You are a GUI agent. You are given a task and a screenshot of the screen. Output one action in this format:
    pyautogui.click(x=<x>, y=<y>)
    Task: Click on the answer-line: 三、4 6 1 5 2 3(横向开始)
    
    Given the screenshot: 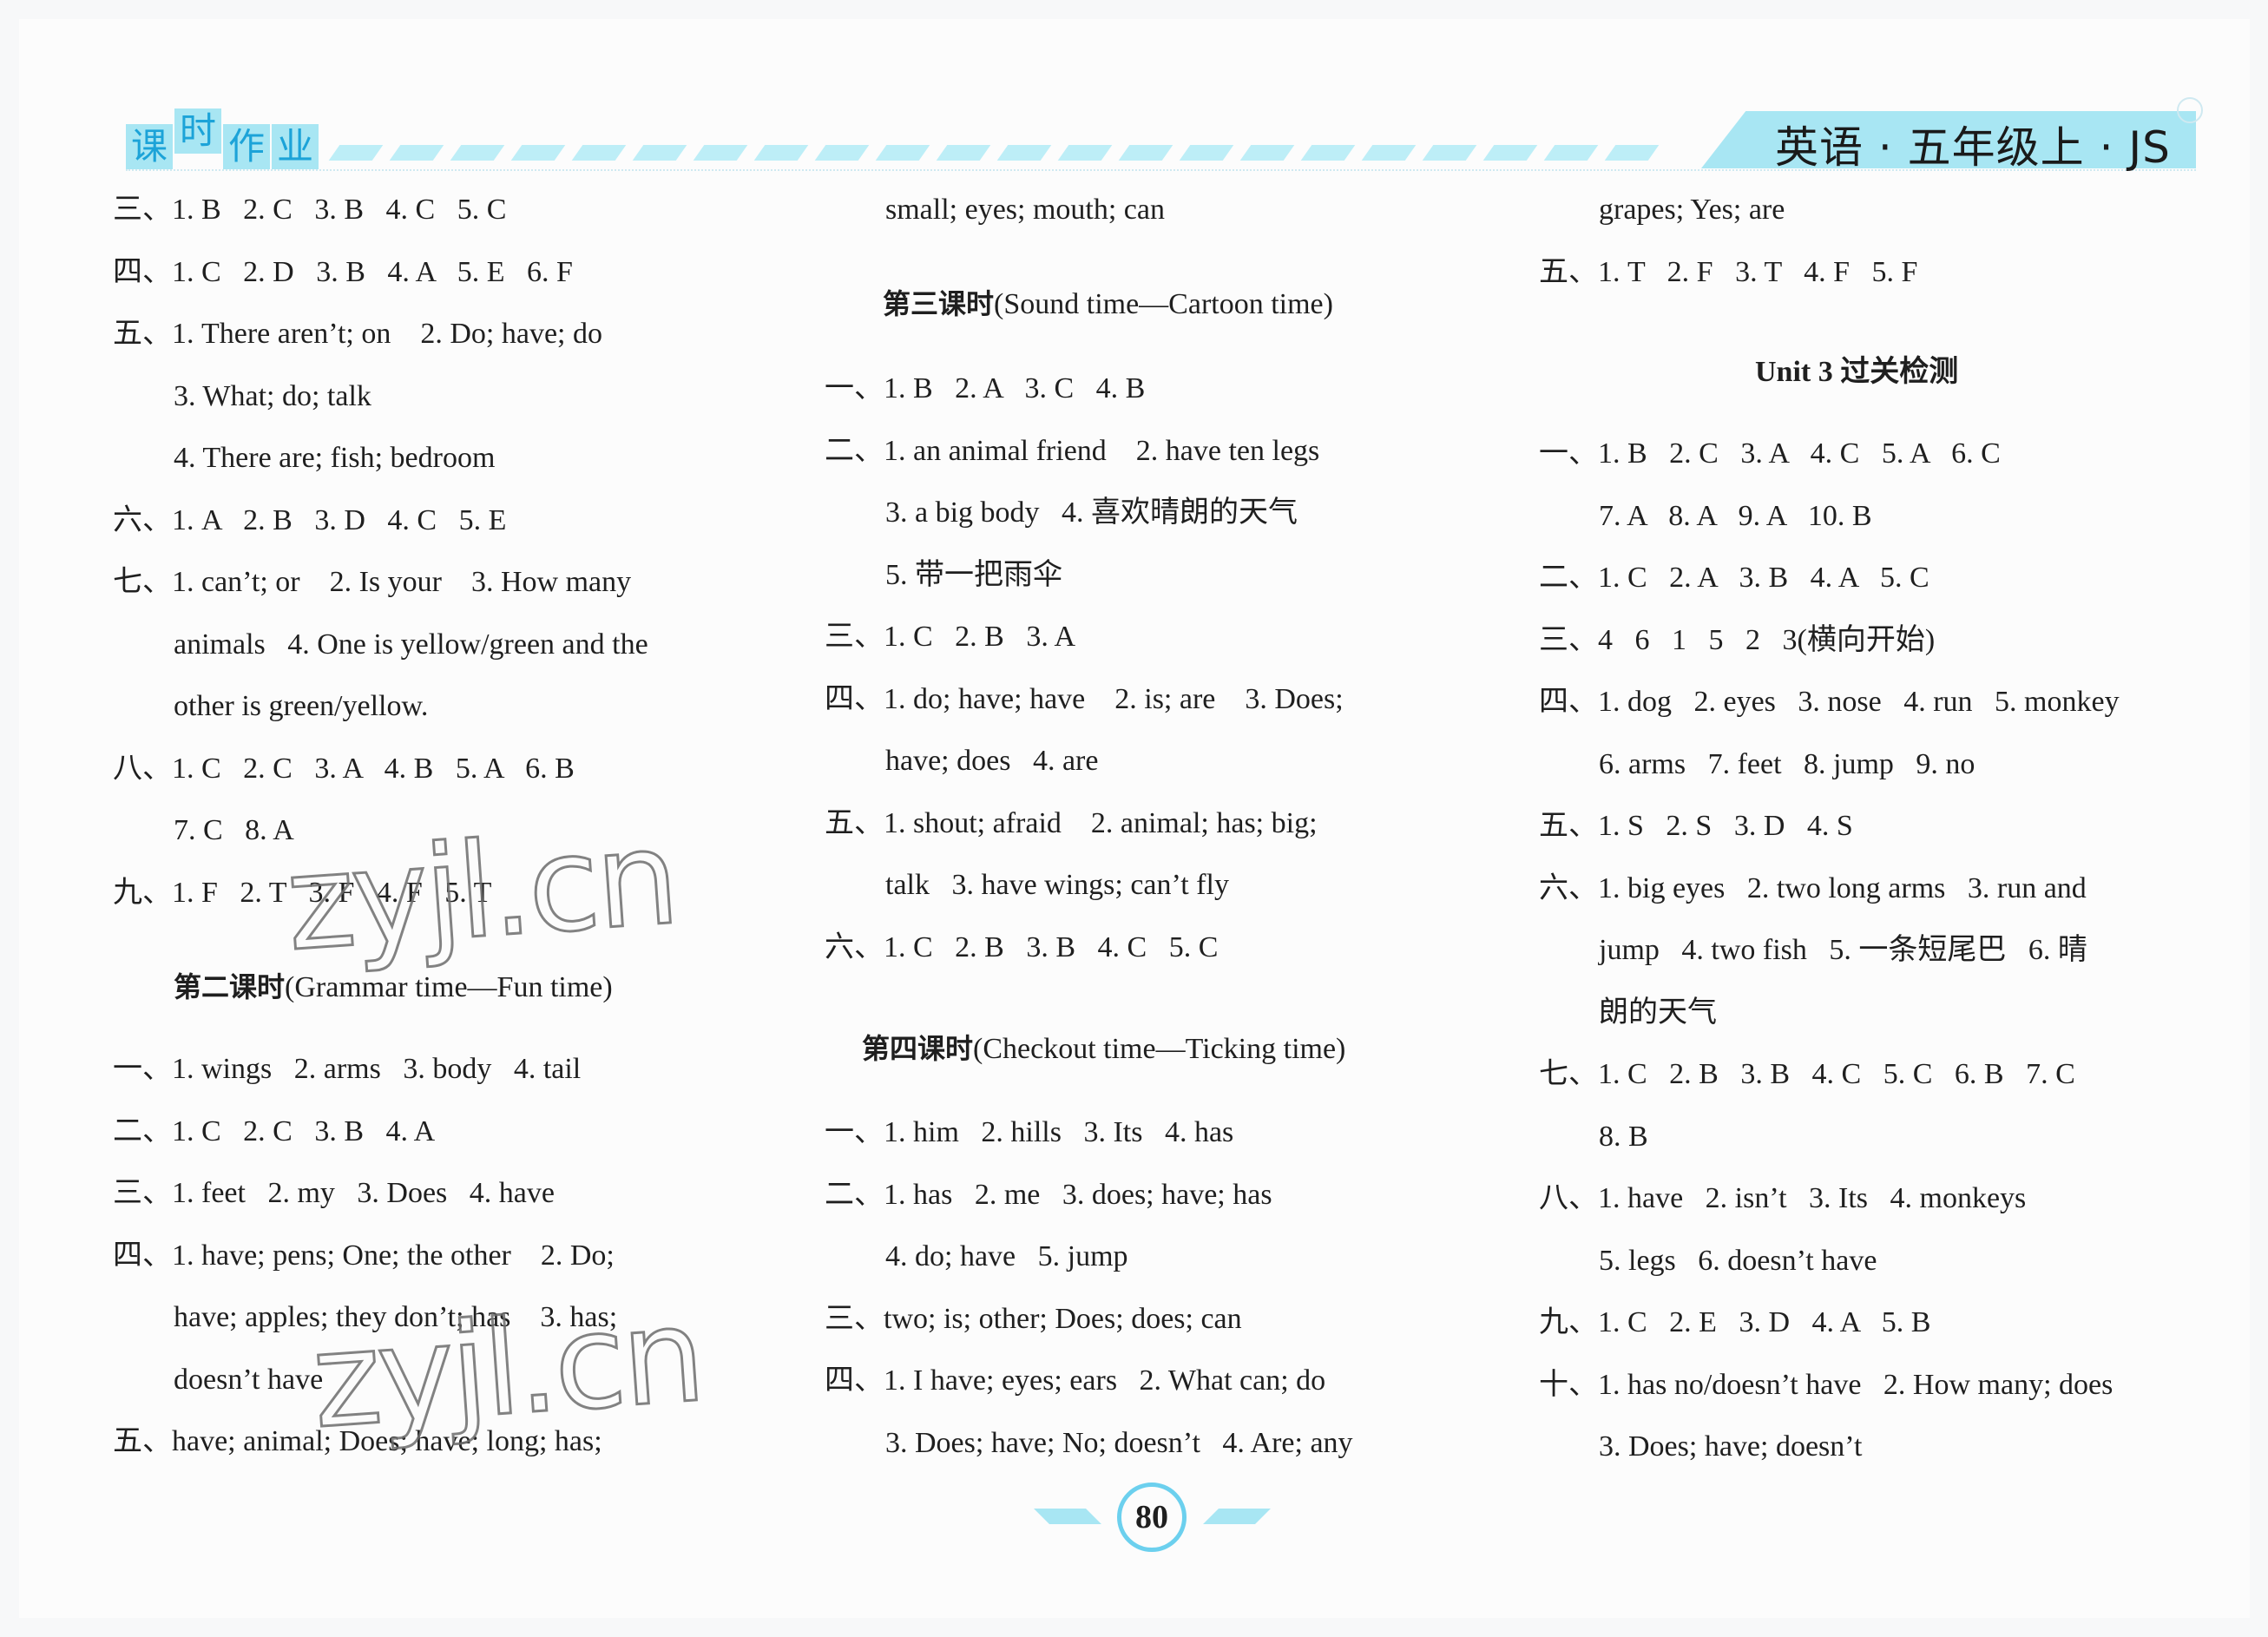 What is the action you would take?
    pyautogui.click(x=1737, y=639)
    